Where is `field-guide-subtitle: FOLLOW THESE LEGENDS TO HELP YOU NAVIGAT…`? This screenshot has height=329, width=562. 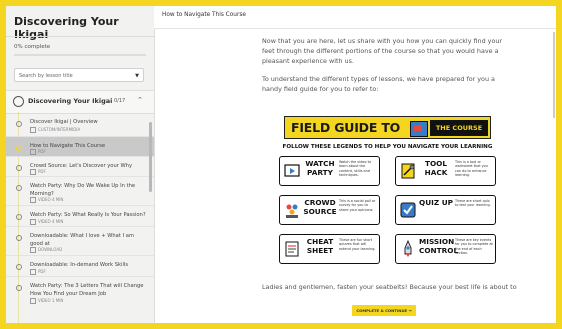 field-guide-subtitle: FOLLOW THESE LEGENDS TO HELP YOU NAVIGAT… is located at coordinates (387, 147).